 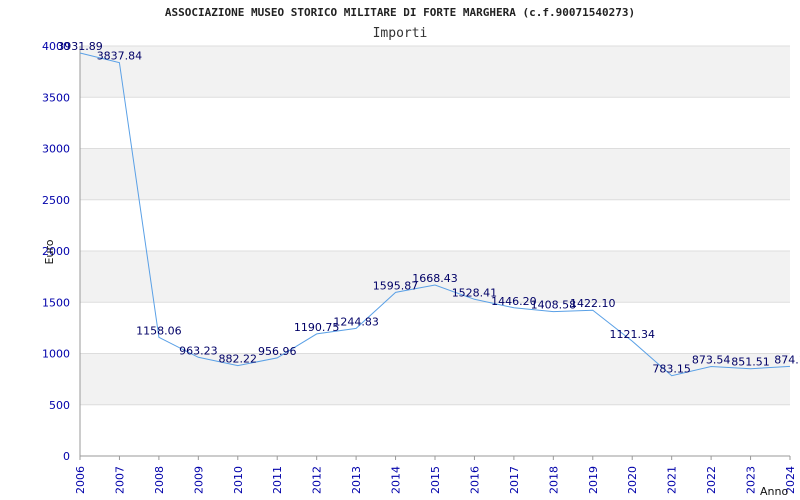 What do you see at coordinates (593, 303) in the screenshot?
I see `data-label: 1422.10` at bounding box center [593, 303].